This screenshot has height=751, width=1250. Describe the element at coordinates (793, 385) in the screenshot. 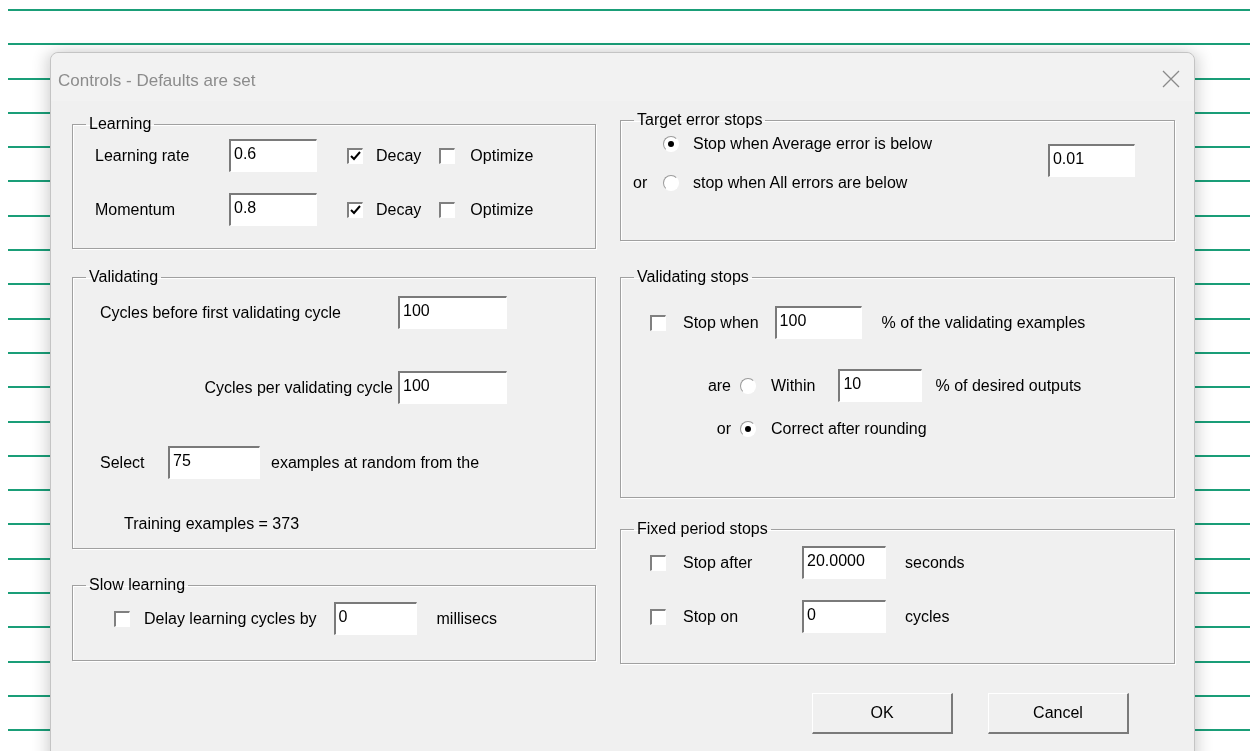

I see `radio-label: Within` at that location.